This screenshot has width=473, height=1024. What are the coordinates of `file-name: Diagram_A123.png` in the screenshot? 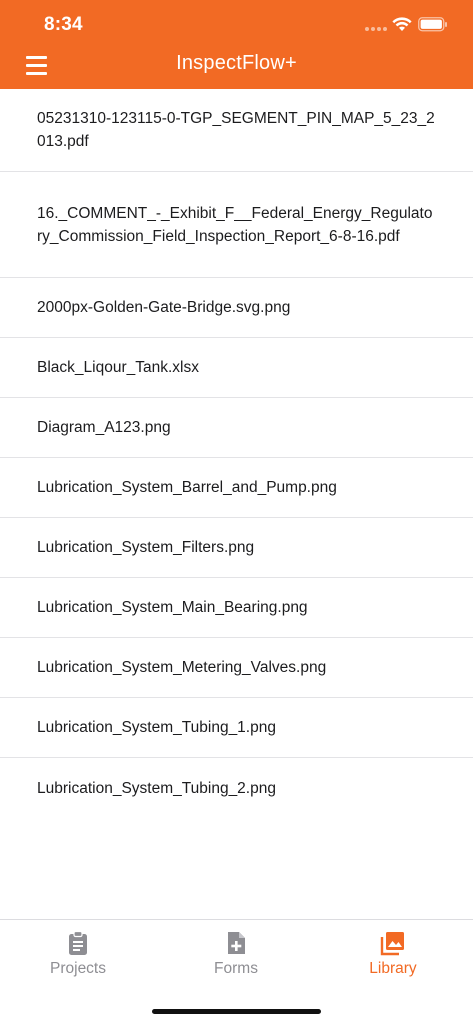 It's located at (104, 427).